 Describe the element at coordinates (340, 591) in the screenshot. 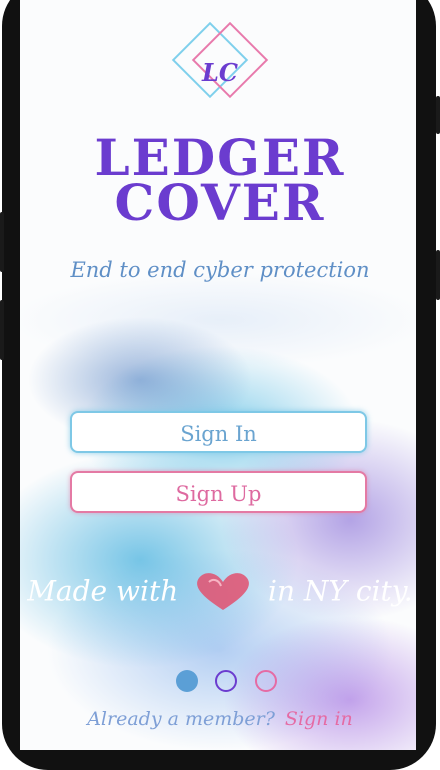

I see `made-with-suffix: in NY city.` at that location.